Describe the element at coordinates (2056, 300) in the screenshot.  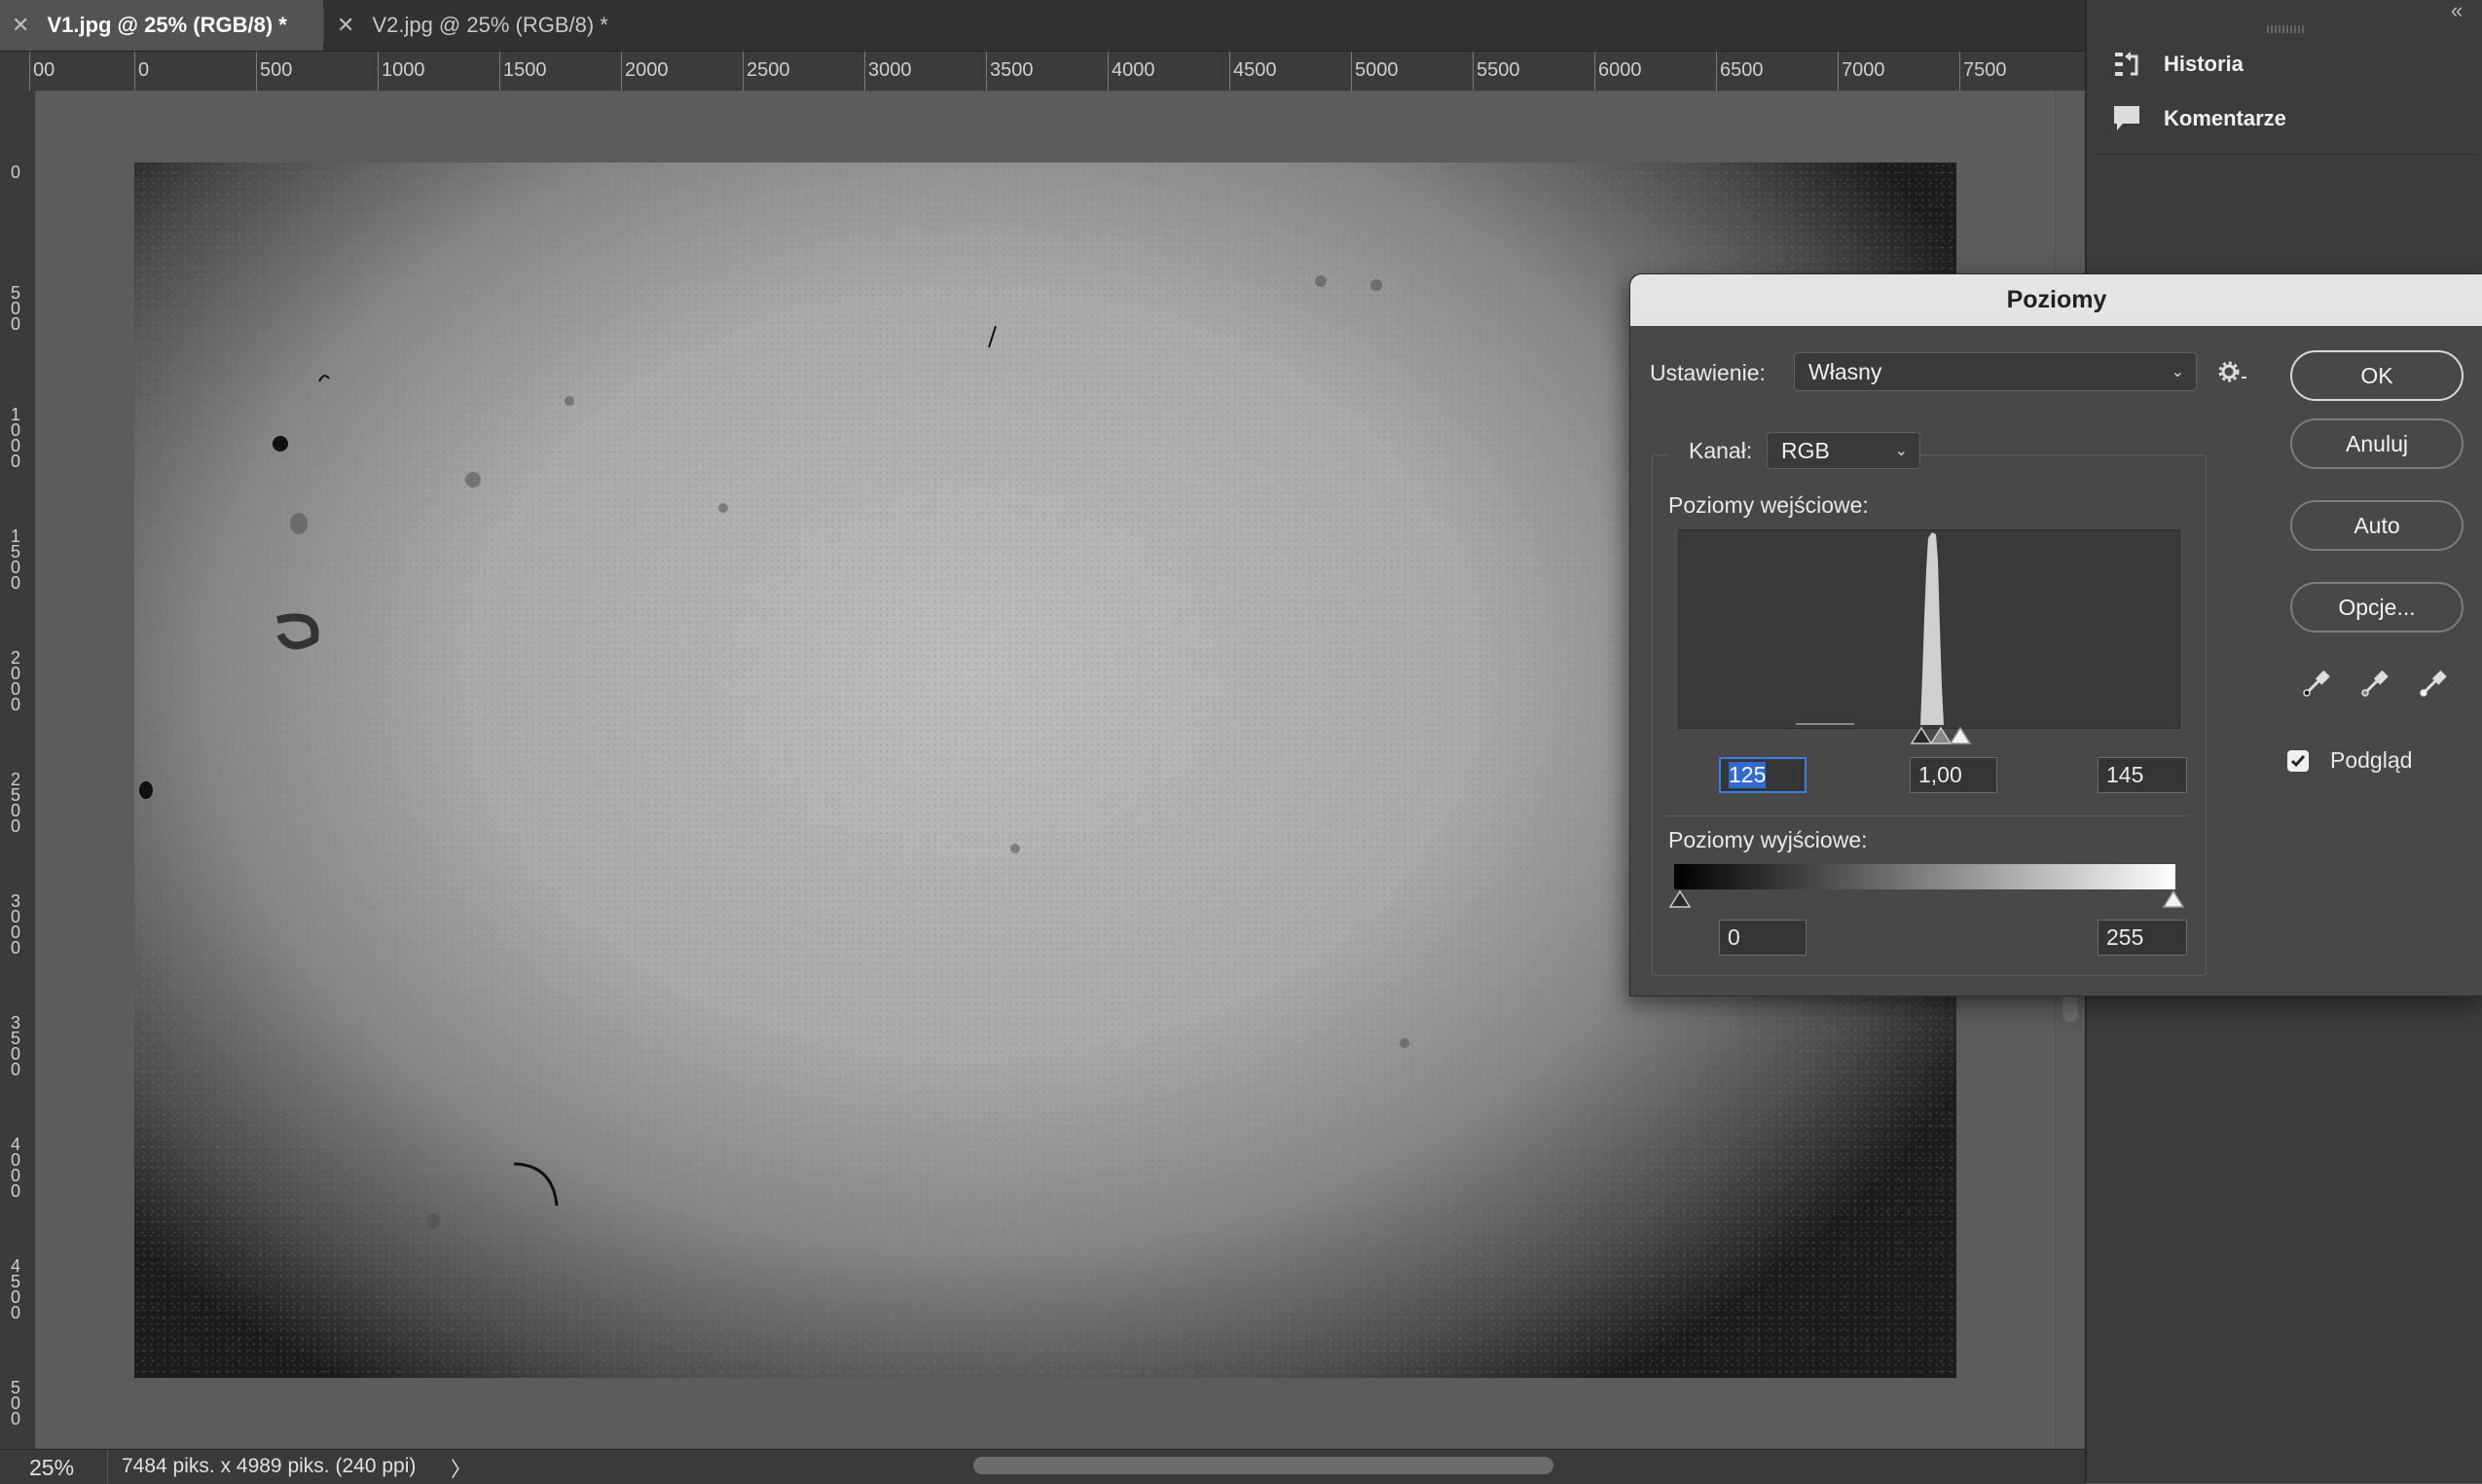
I see `dialog-title: Poziomy` at that location.